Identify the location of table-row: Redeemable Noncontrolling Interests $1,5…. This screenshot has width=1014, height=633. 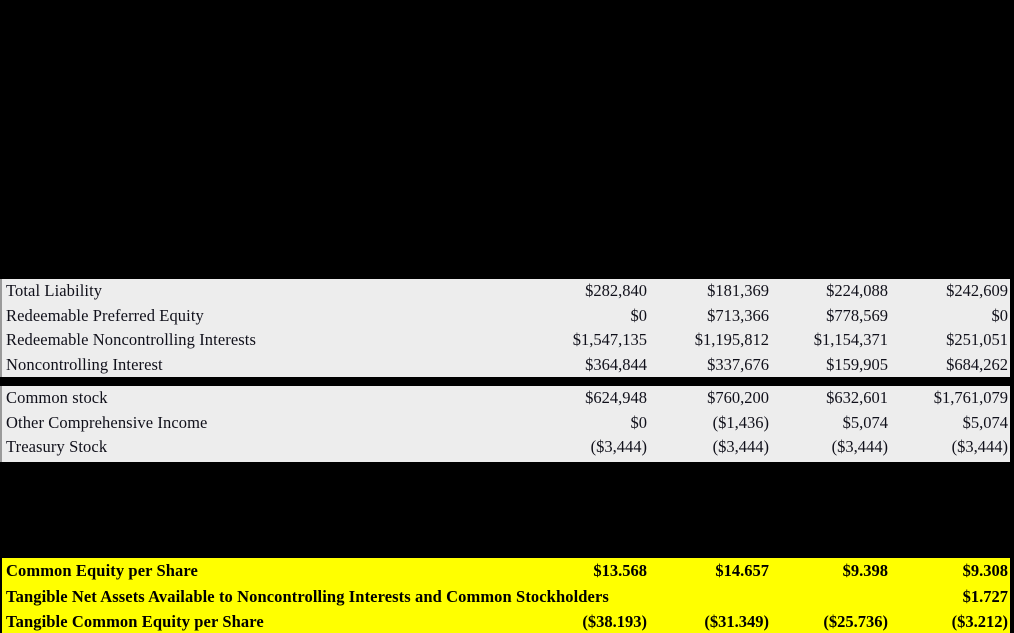
(506, 340).